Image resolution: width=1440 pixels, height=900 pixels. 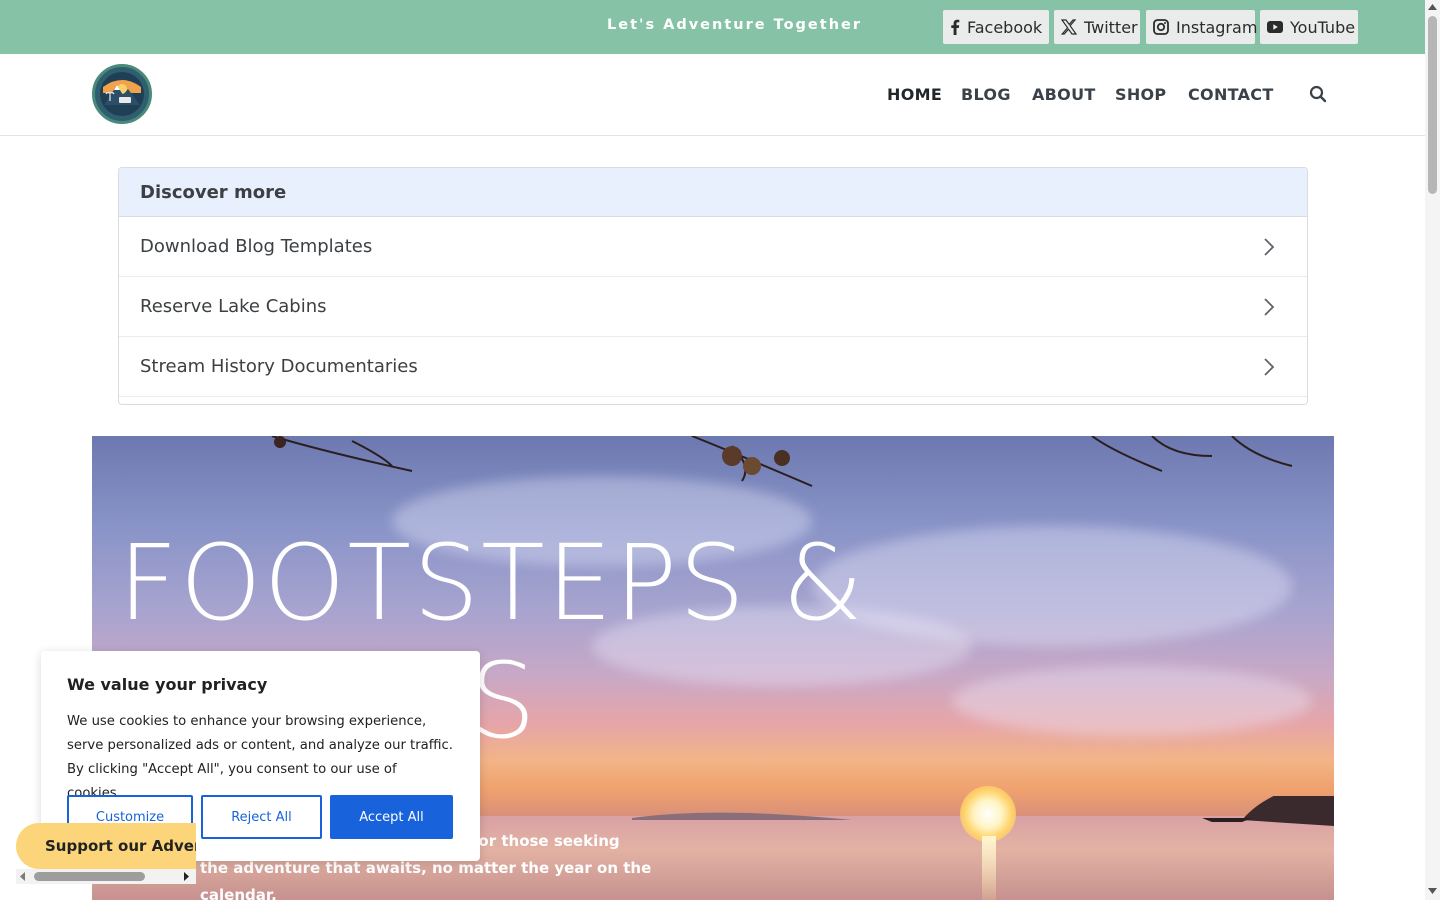 I want to click on reject-all-button: Reject All, so click(x=261, y=817).